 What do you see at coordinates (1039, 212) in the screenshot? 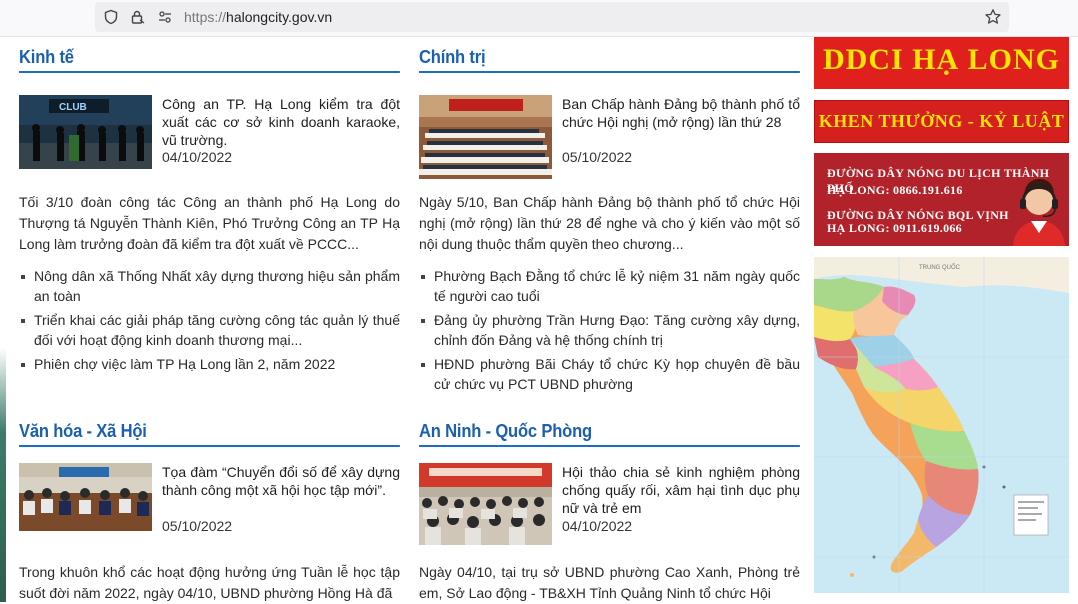
I see `call-center-operator-icon` at bounding box center [1039, 212].